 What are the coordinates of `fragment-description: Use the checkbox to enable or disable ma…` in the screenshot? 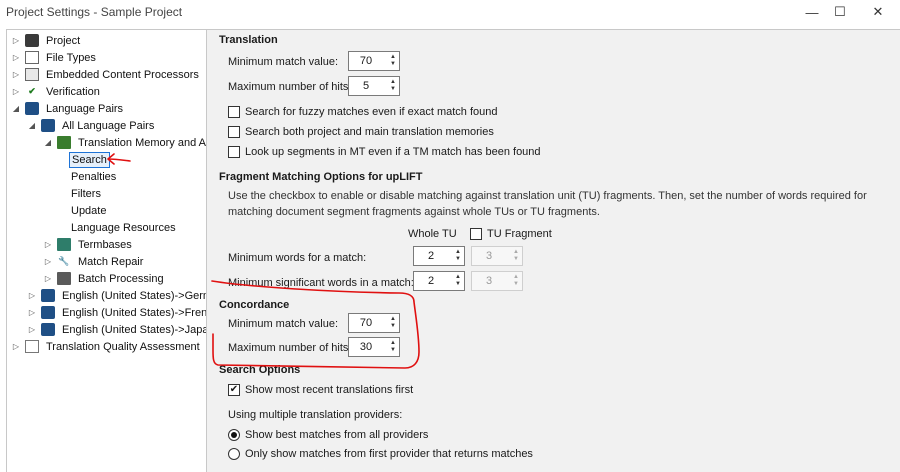 It's located at (547, 204).